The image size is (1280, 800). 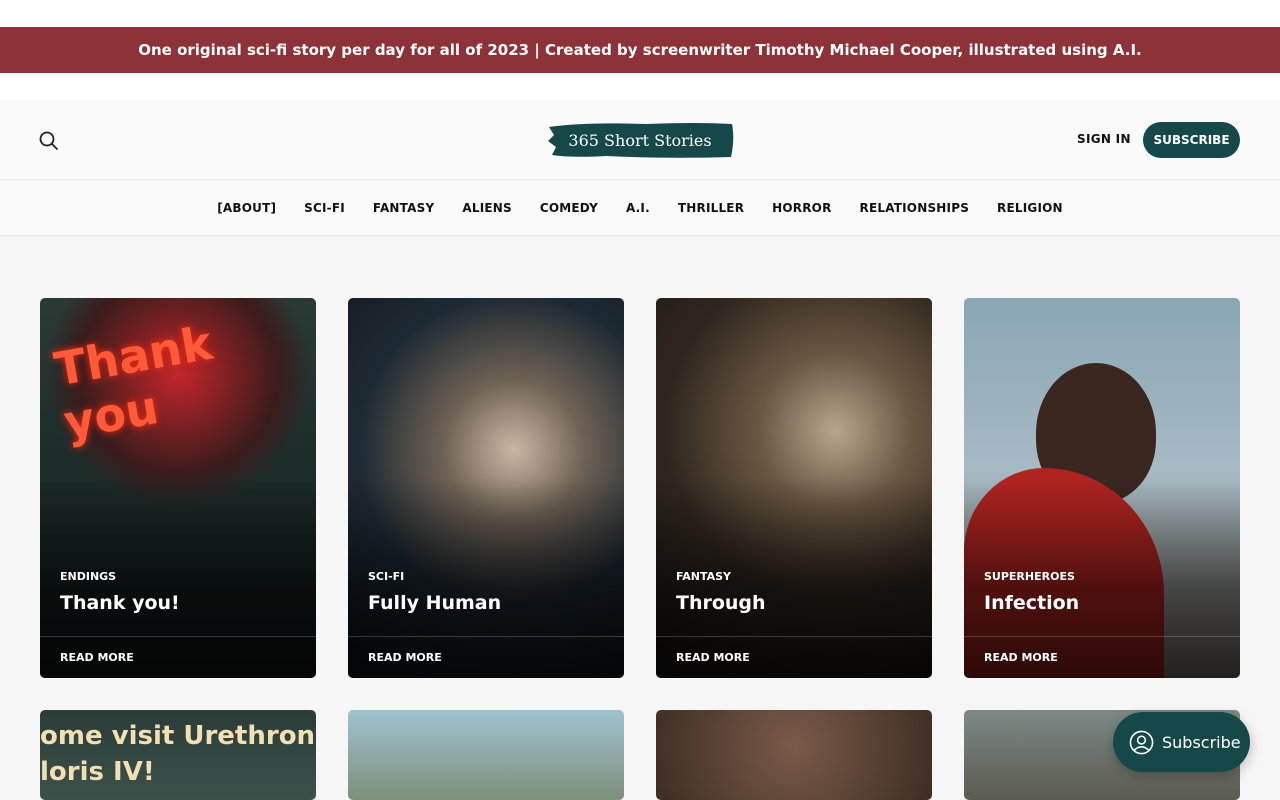 I want to click on site-logo: 365 Short Stories, so click(x=640, y=140).